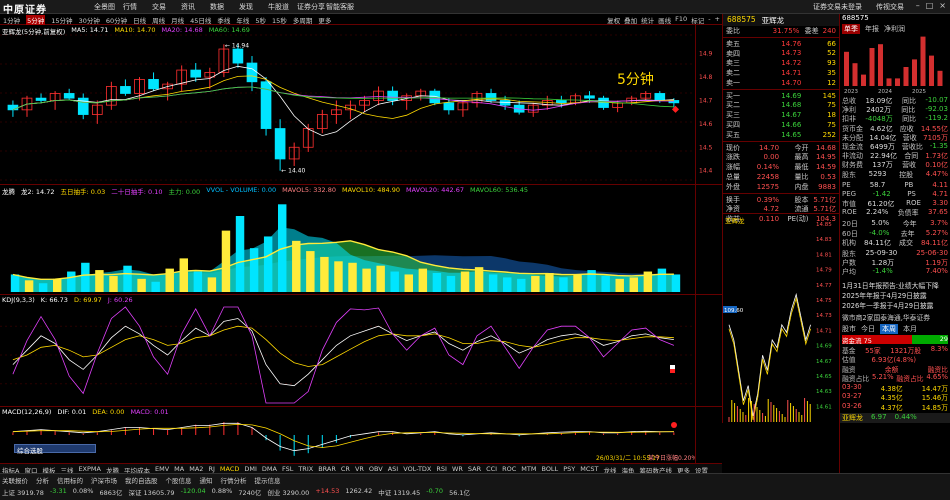 This screenshot has height=500, width=950. I want to click on margin-cell: 14.47万, so click(934, 388).